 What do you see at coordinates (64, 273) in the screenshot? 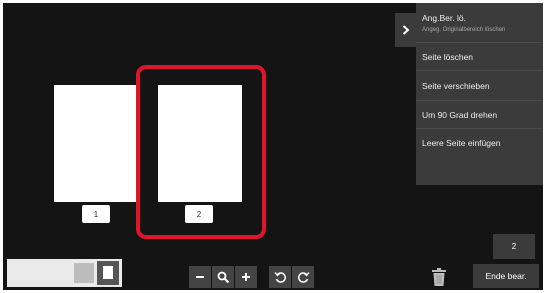
I see `mini-thumbnail-strip` at bounding box center [64, 273].